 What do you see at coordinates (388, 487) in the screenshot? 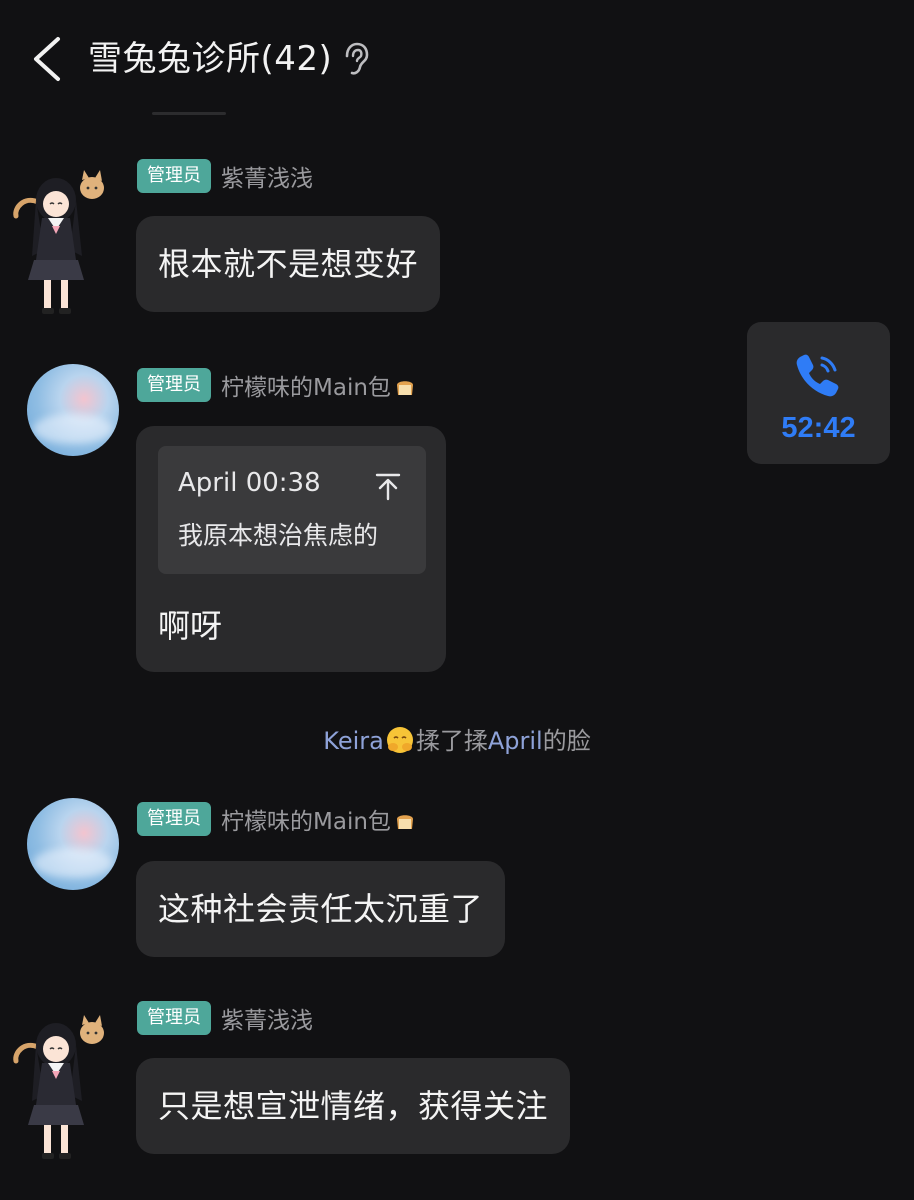
I see `jump-to-quote-icon` at bounding box center [388, 487].